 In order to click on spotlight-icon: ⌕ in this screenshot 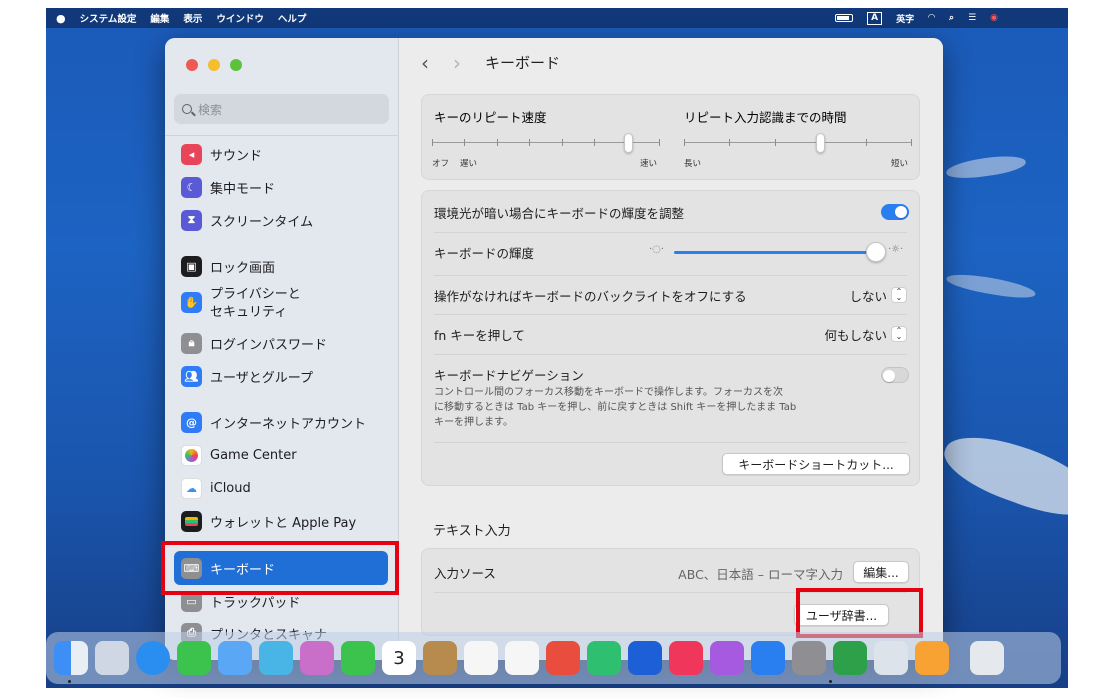, I will do `click(951, 18)`.